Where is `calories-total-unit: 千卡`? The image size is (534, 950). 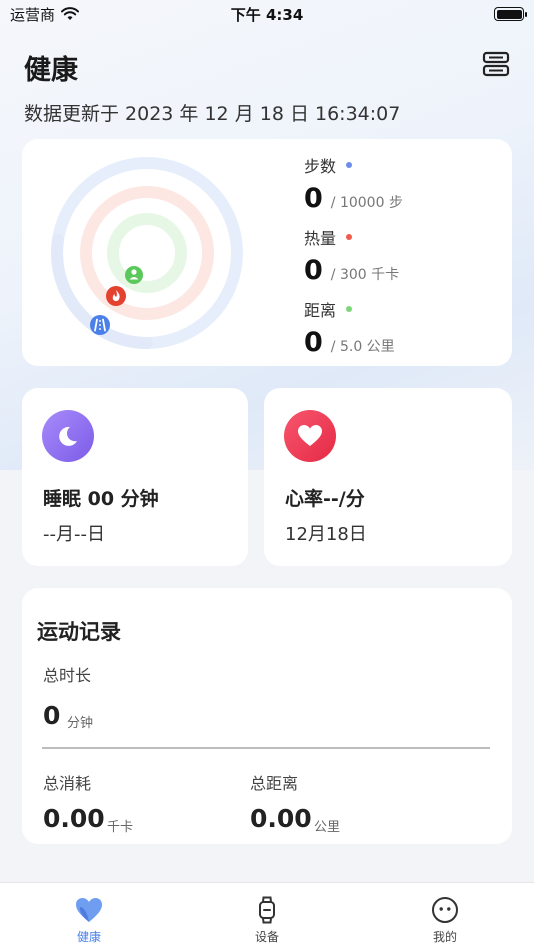 calories-total-unit: 千卡 is located at coordinates (120, 827).